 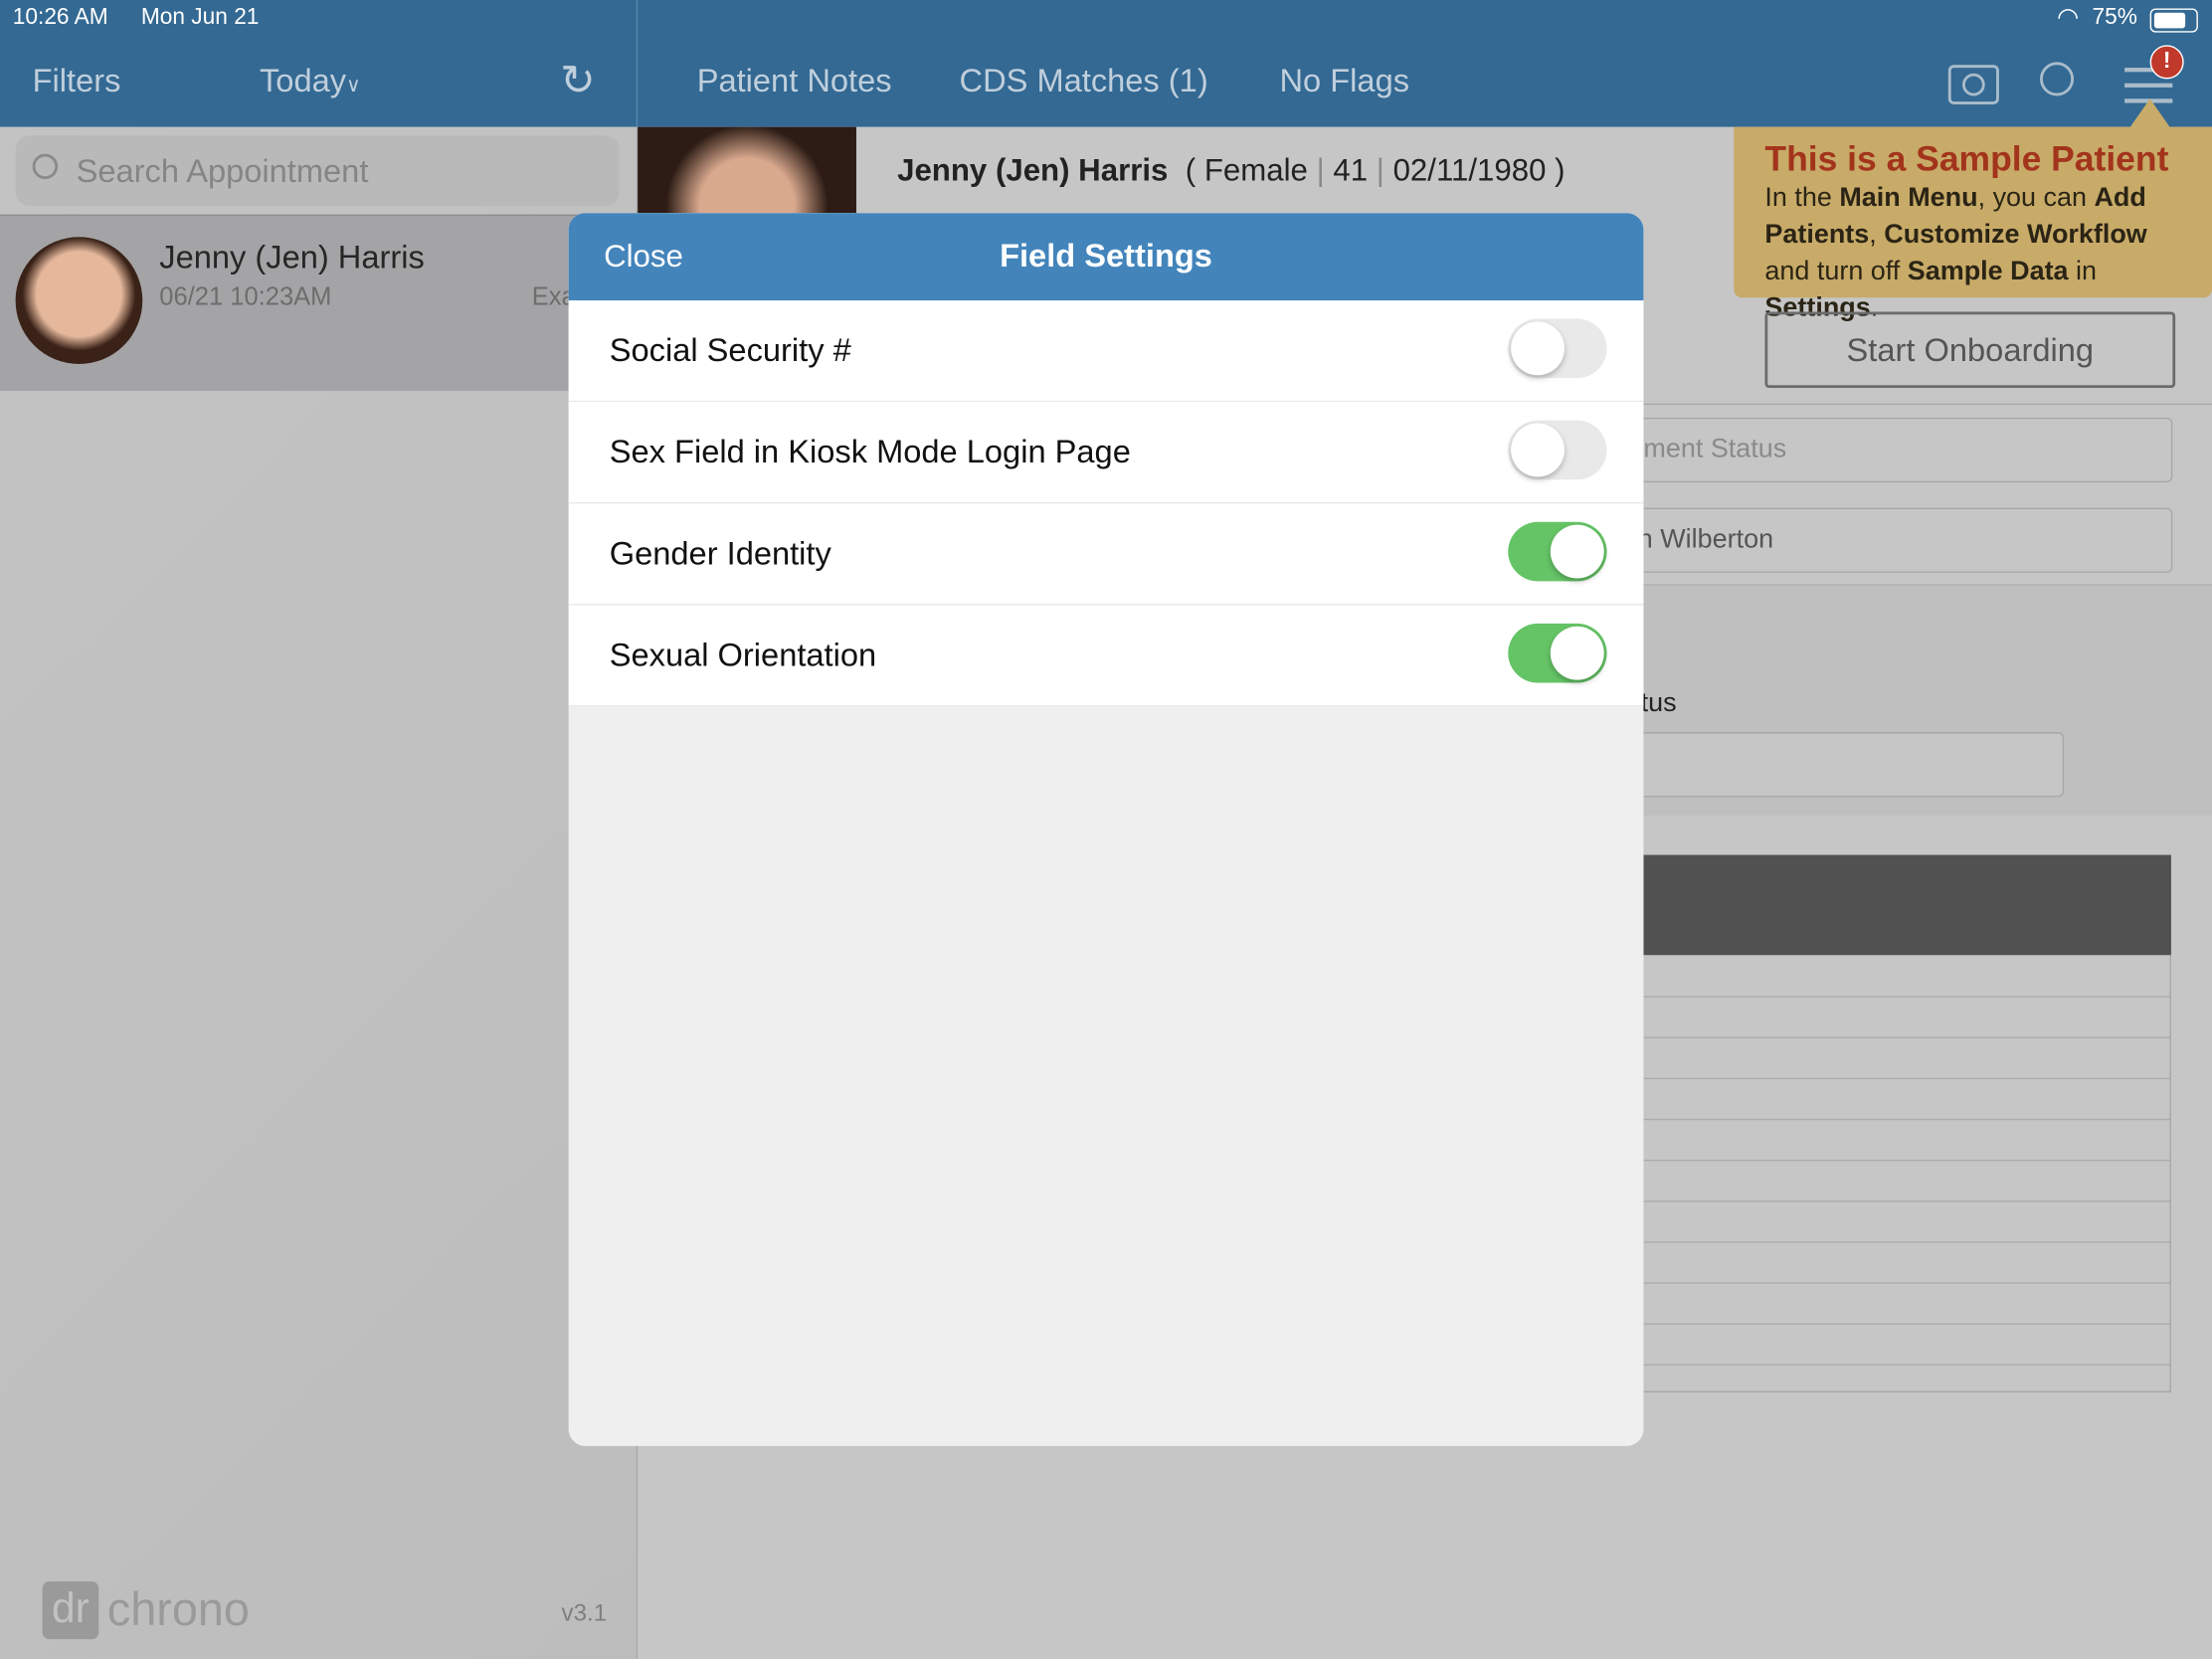 What do you see at coordinates (743, 654) in the screenshot?
I see `setting-label: Sexual Orientation` at bounding box center [743, 654].